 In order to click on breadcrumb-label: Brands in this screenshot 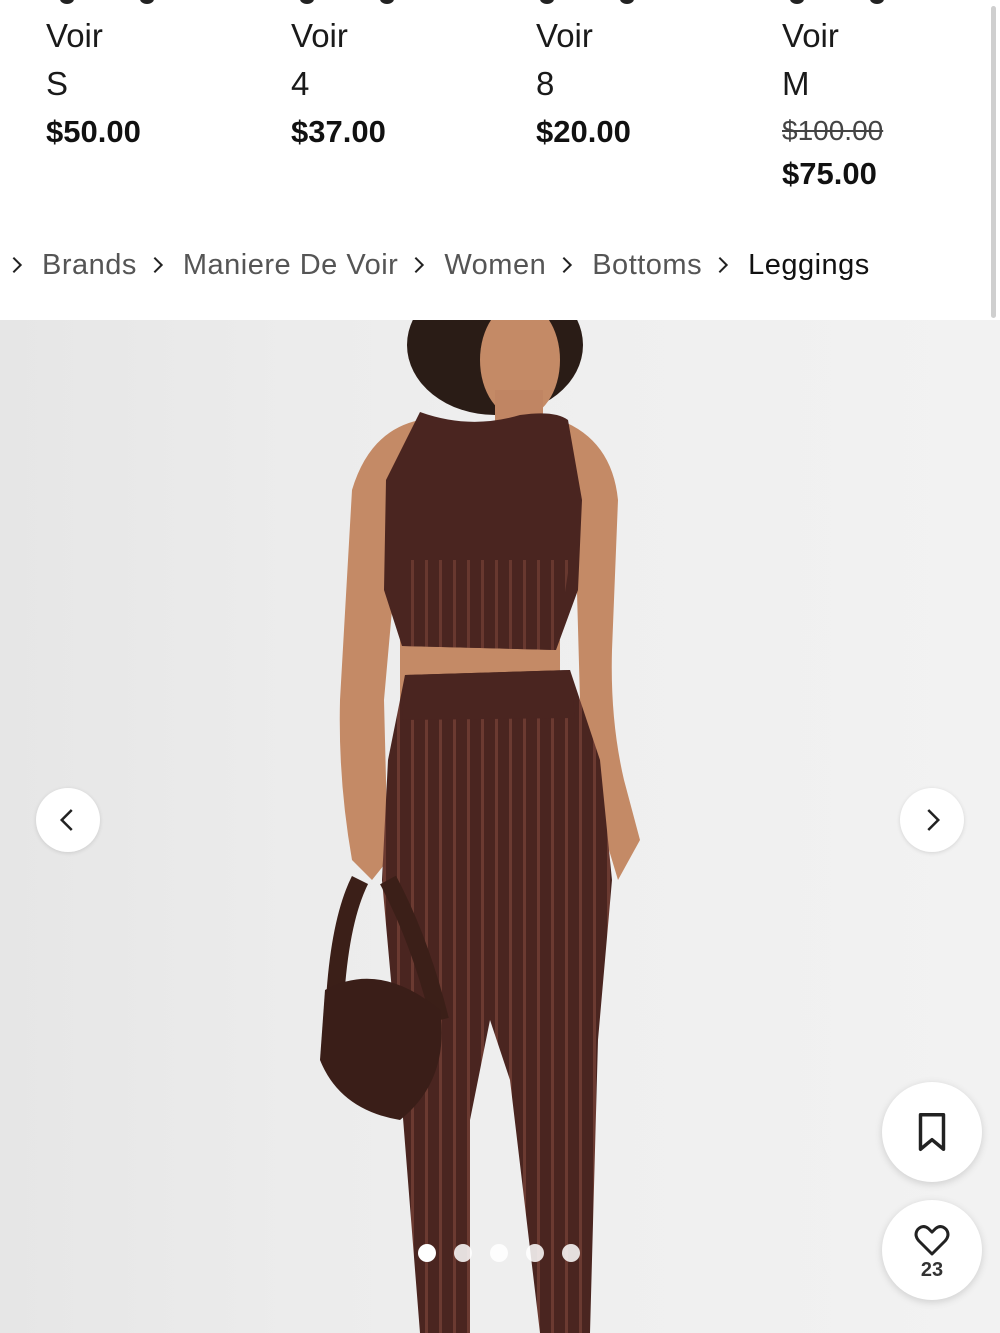, I will do `click(89, 264)`.